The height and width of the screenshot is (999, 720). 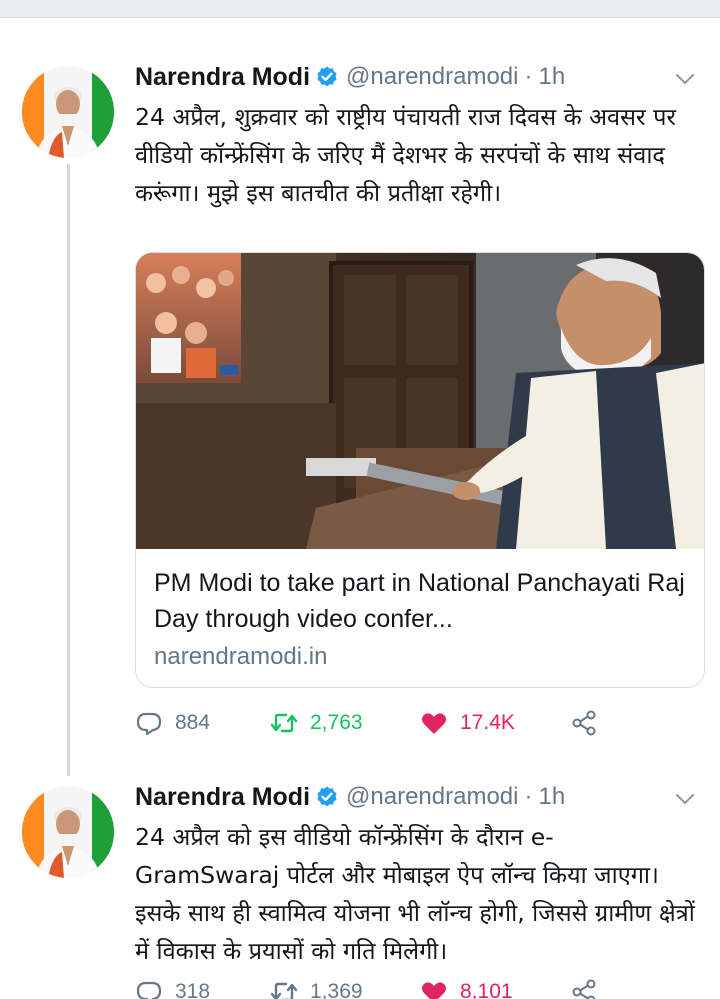 What do you see at coordinates (424, 657) in the screenshot?
I see `card-domain: narendramodi.in` at bounding box center [424, 657].